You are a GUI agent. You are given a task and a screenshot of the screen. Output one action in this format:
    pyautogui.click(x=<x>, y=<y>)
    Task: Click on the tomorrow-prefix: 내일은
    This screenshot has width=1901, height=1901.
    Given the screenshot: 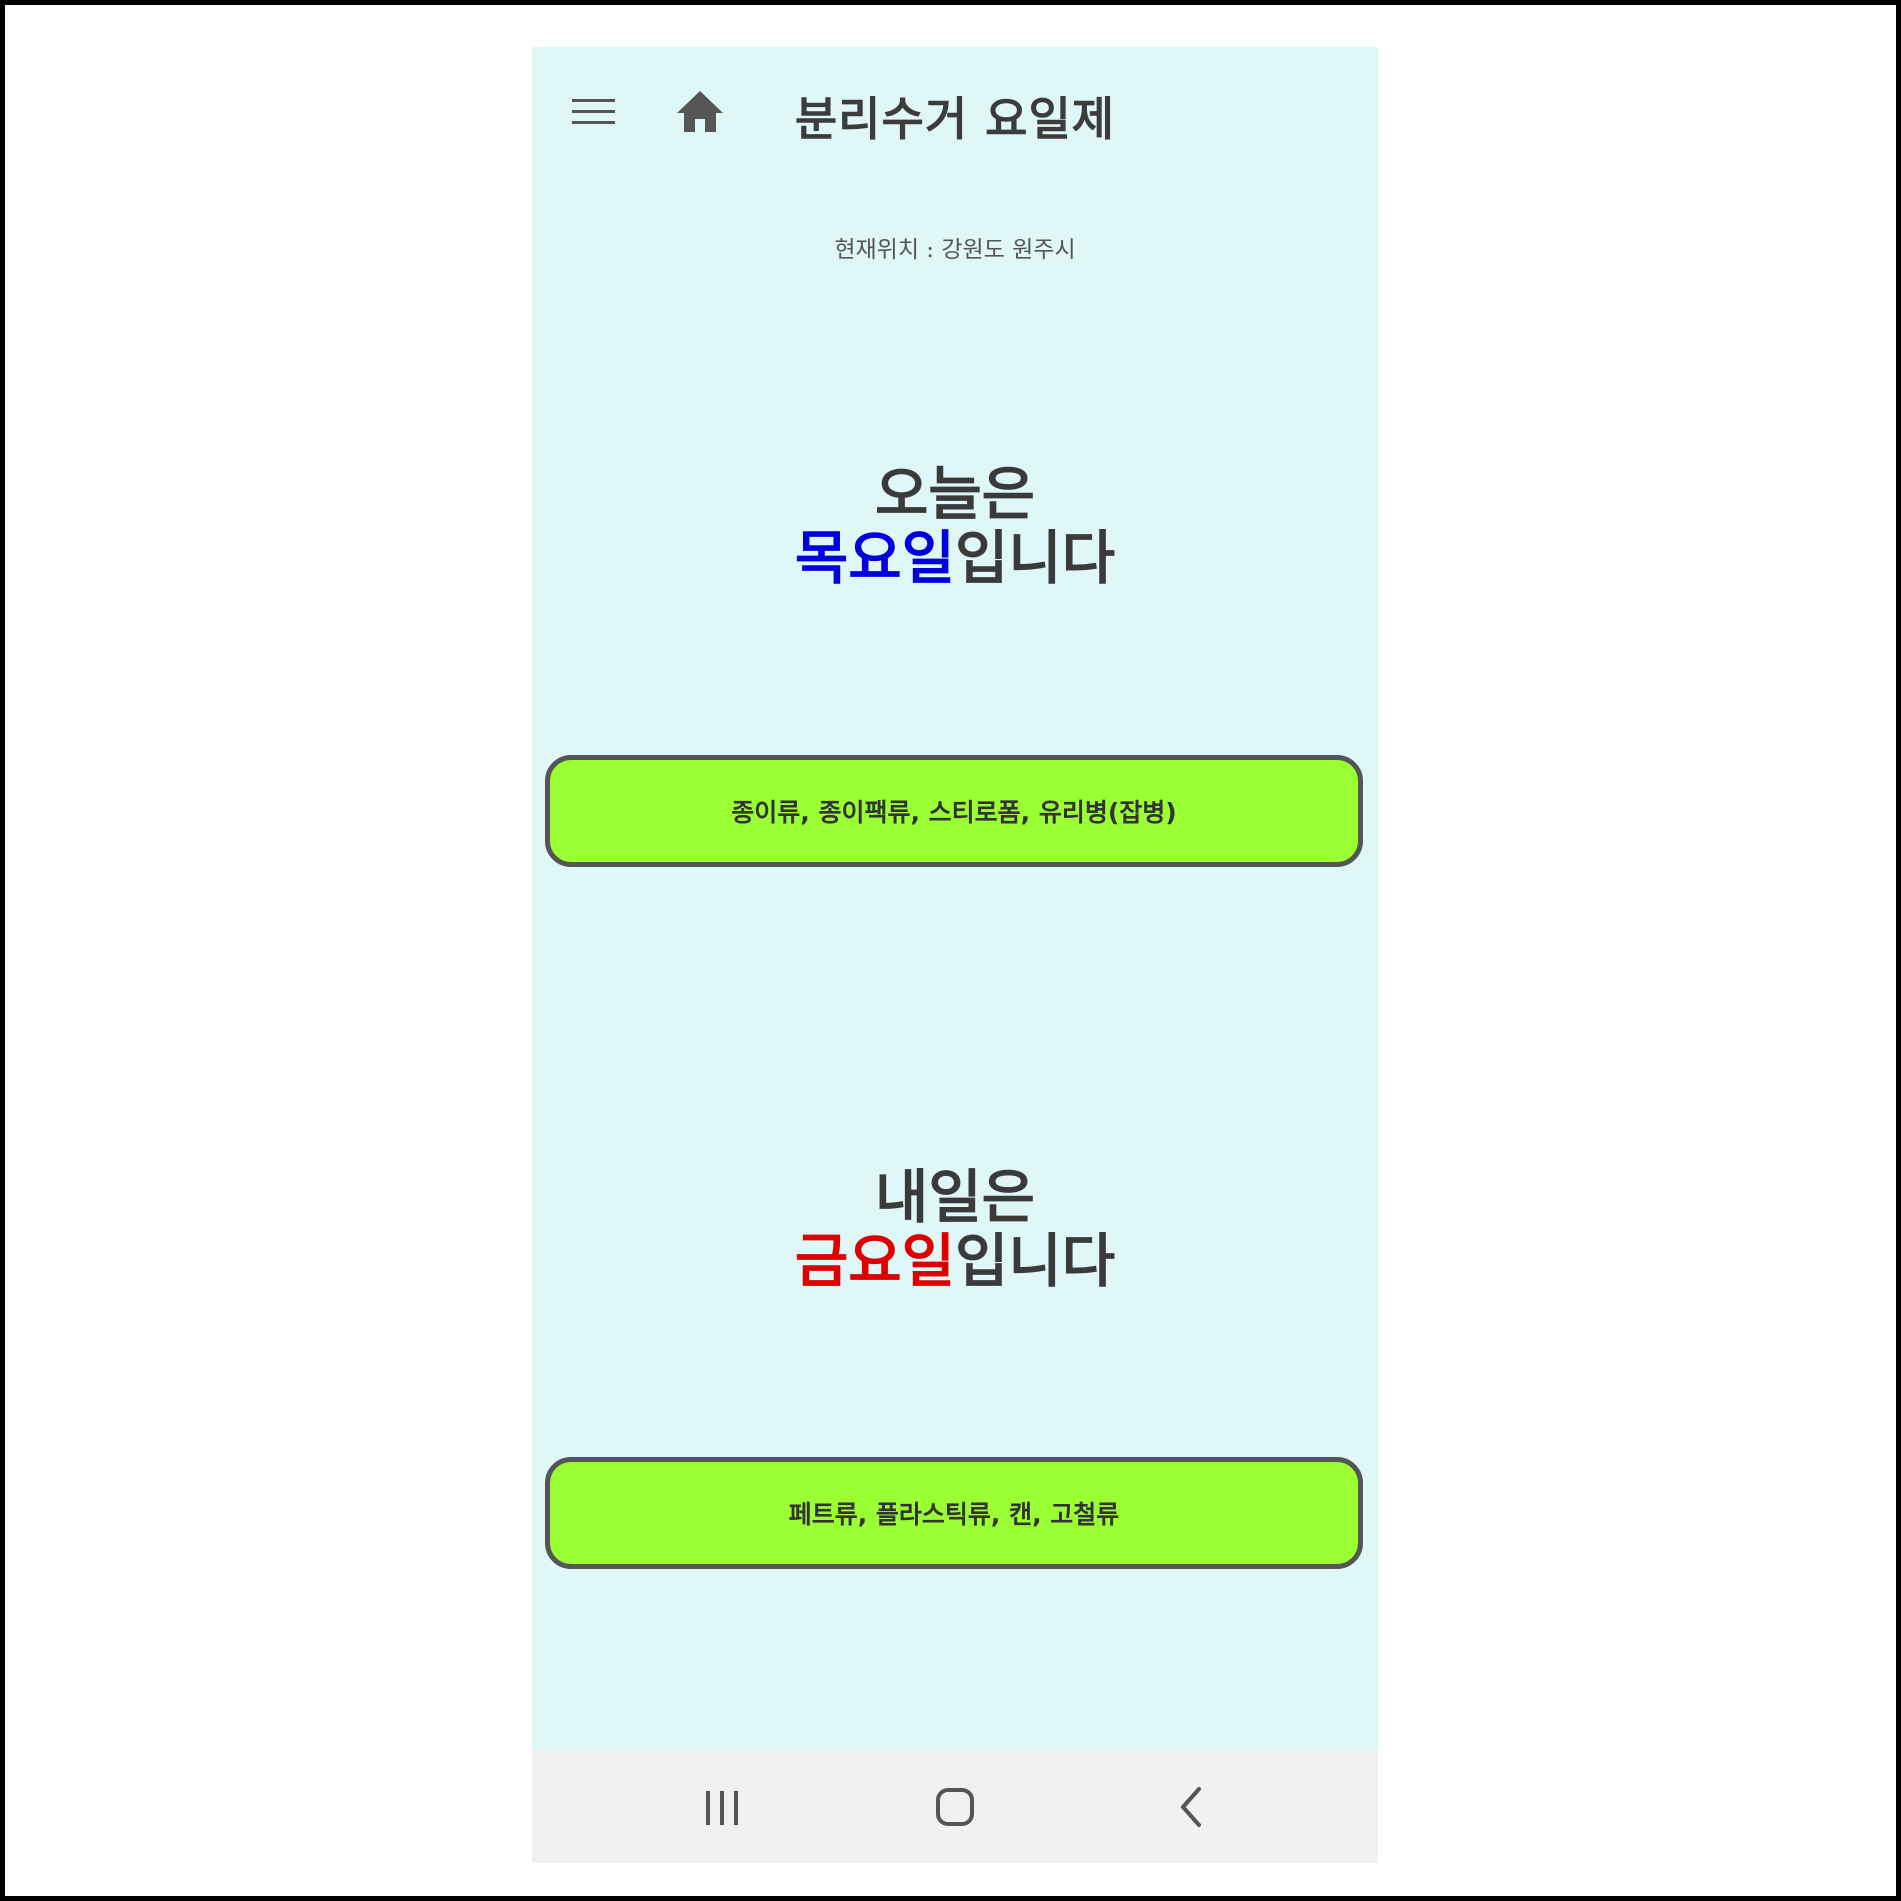 What is the action you would take?
    pyautogui.click(x=955, y=1197)
    